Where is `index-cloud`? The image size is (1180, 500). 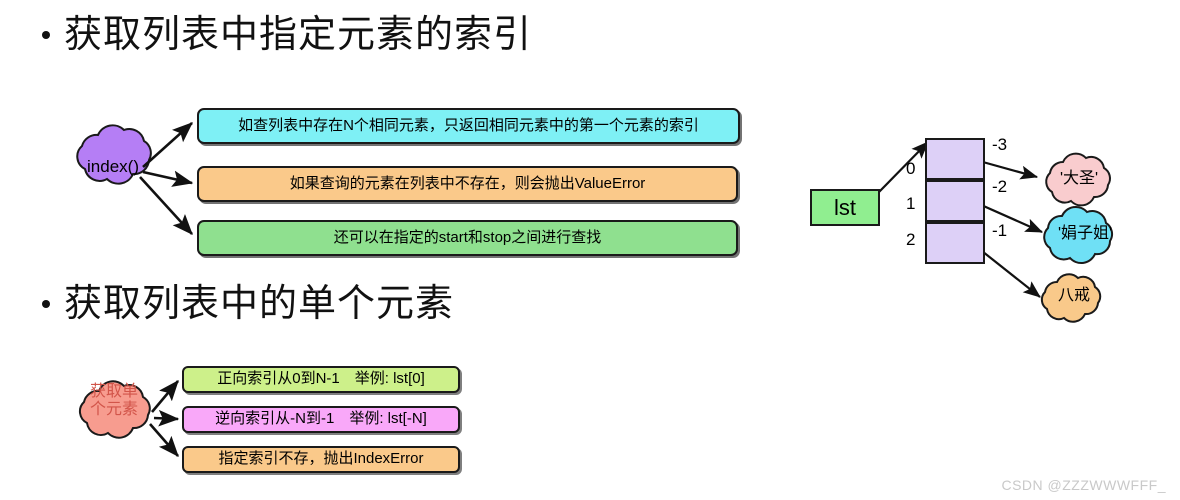 index-cloud is located at coordinates (114, 154).